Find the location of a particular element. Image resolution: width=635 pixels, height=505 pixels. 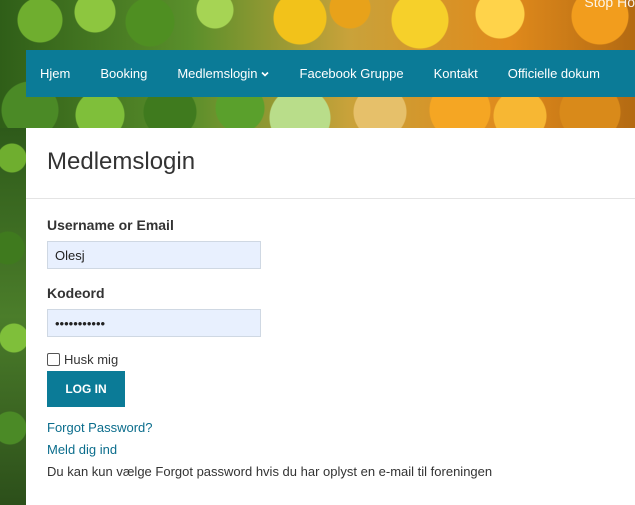

nav-item-officielle-dokumenter: Officielle dokum is located at coordinates (554, 73).